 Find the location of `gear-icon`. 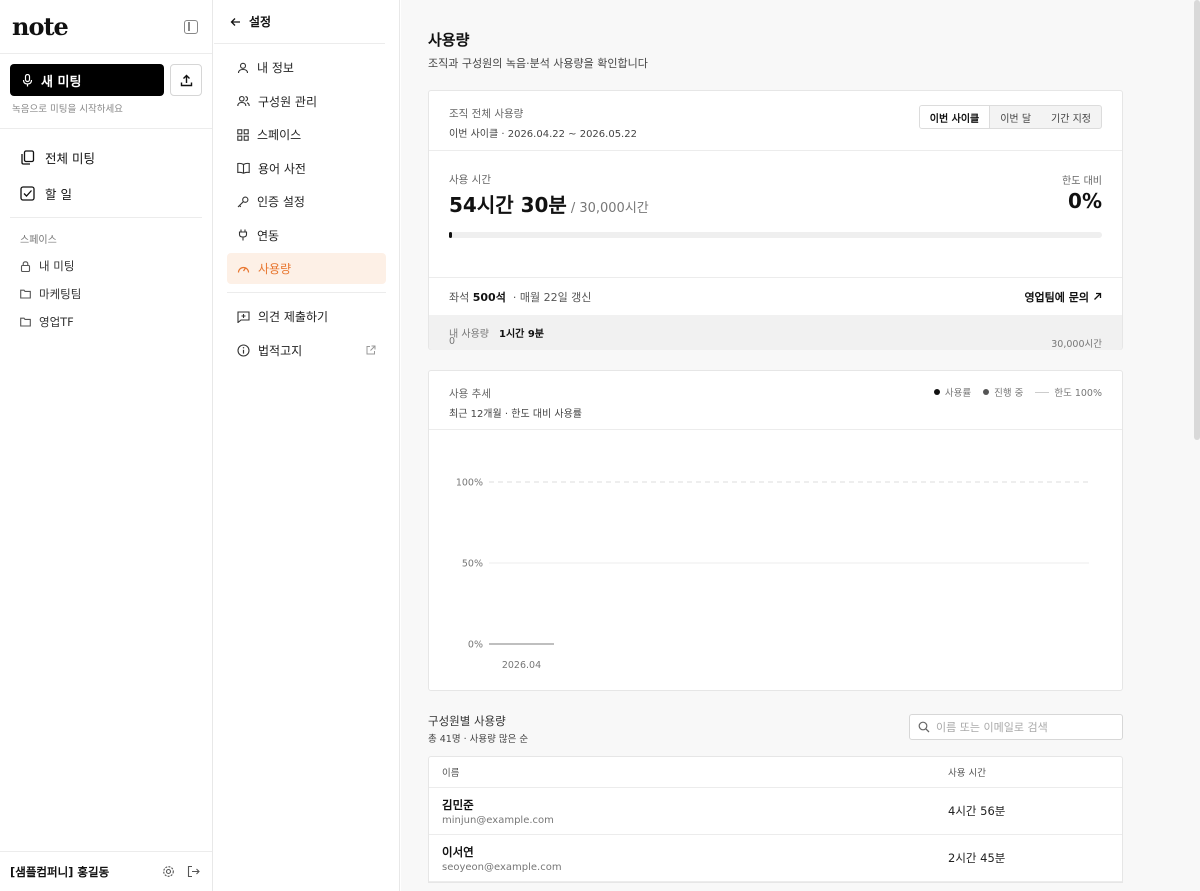

gear-icon is located at coordinates (168, 871).